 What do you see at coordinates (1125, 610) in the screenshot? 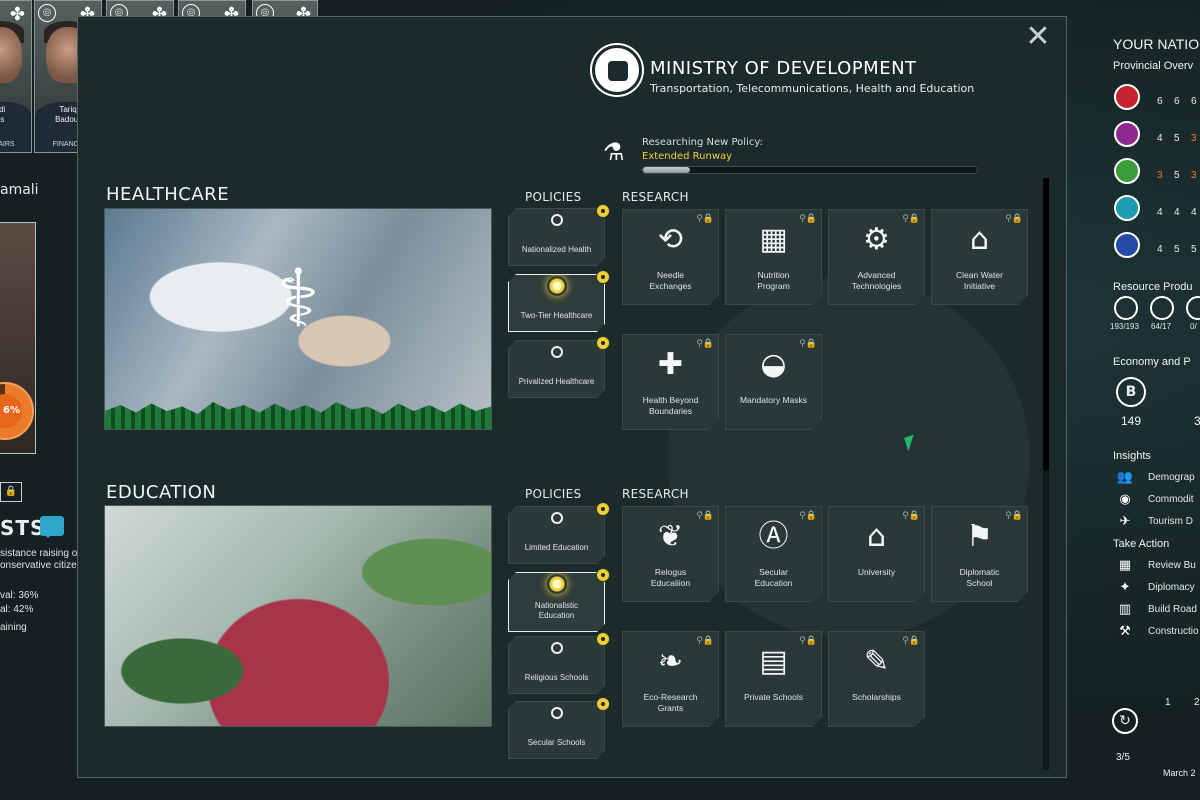
I see `road-icon: ▥` at bounding box center [1125, 610].